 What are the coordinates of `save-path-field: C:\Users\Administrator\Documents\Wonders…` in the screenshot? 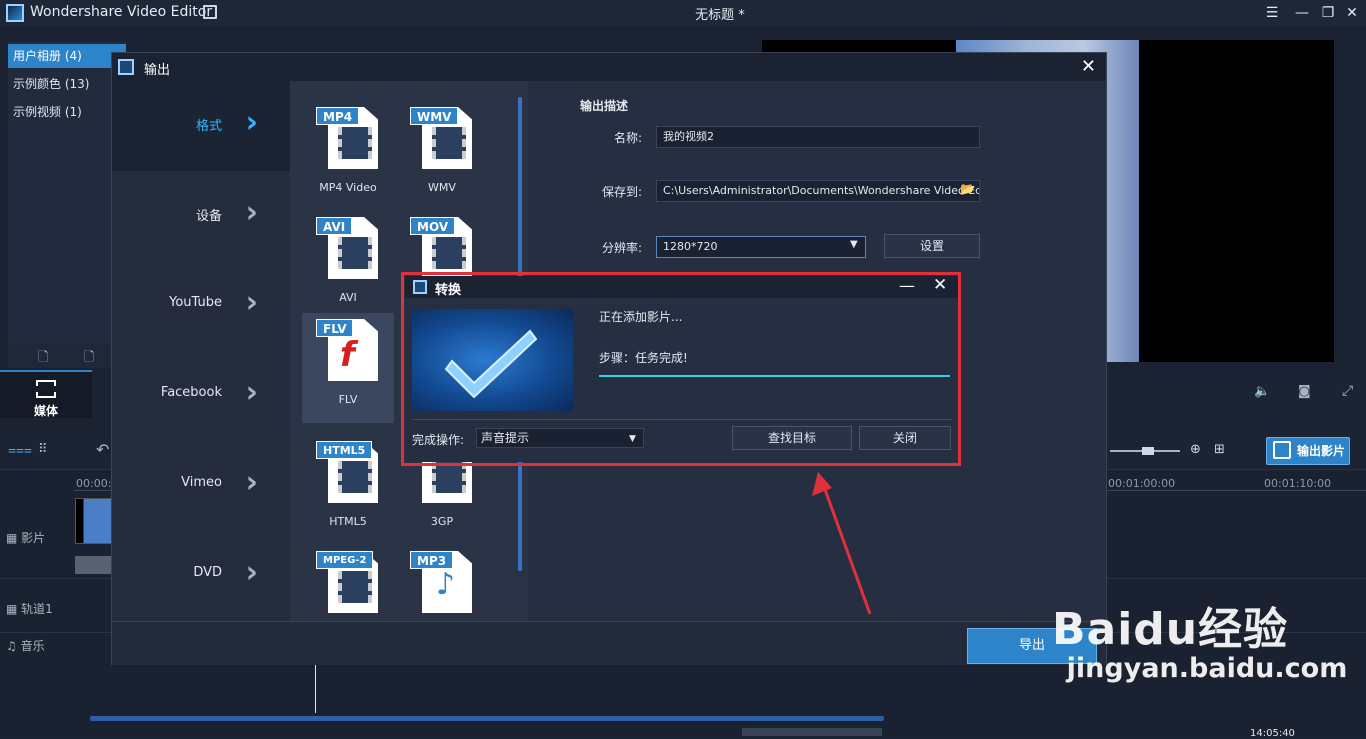 It's located at (818, 191).